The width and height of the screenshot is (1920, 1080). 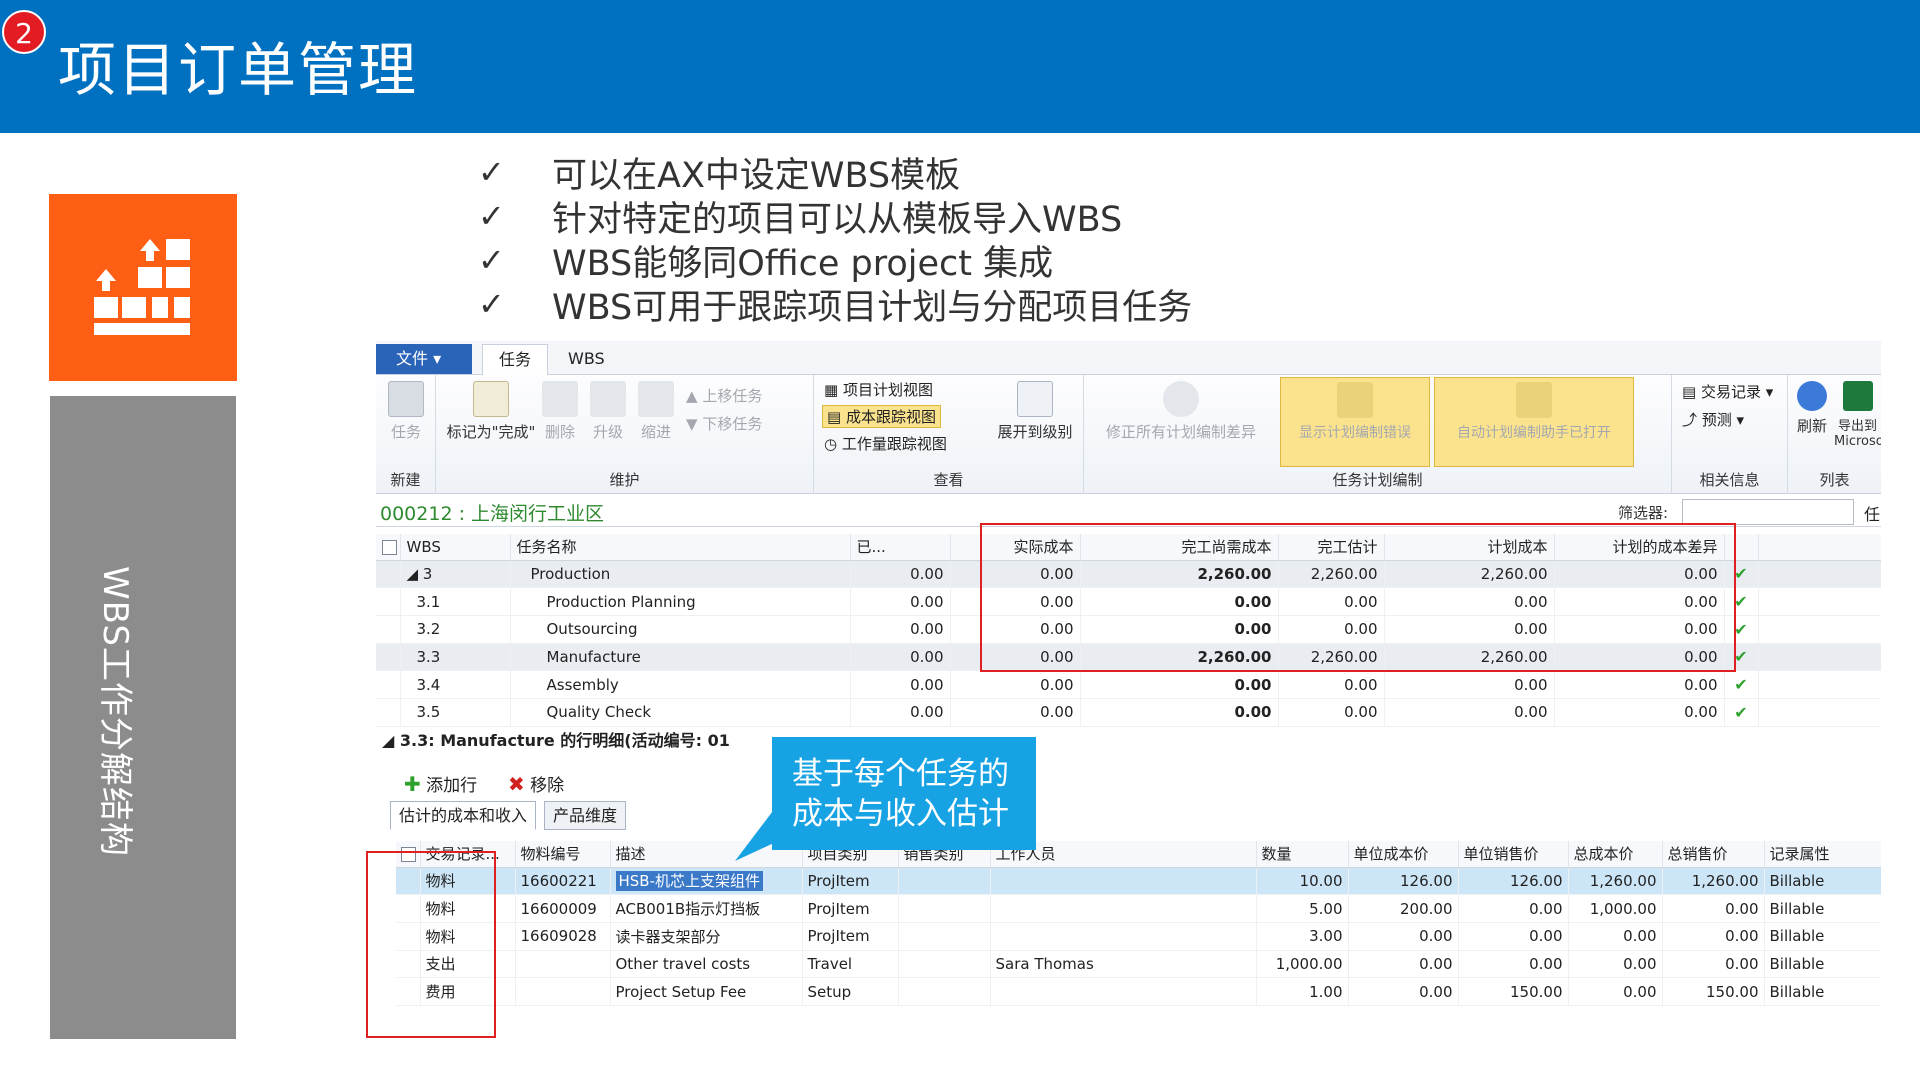 I want to click on col-total-sales: 总销售价, so click(x=1713, y=854).